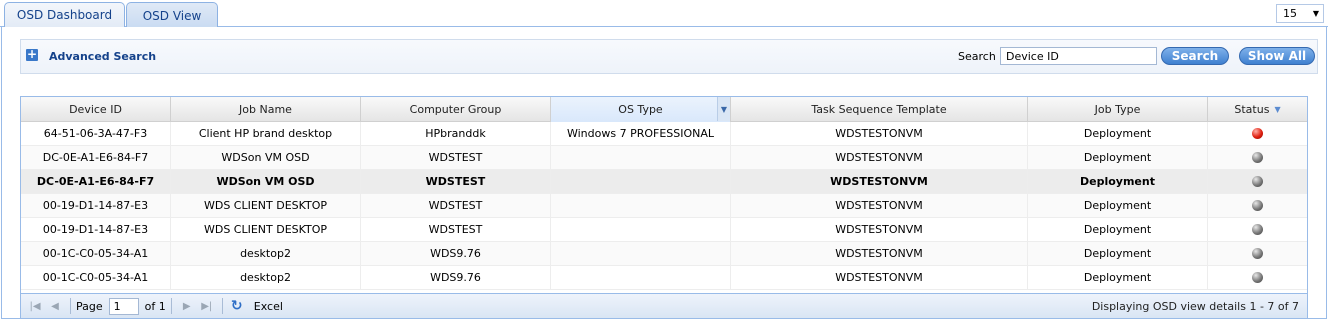  Describe the element at coordinates (456, 133) in the screenshot. I see `cell-computer-group: HPbranddk` at that location.